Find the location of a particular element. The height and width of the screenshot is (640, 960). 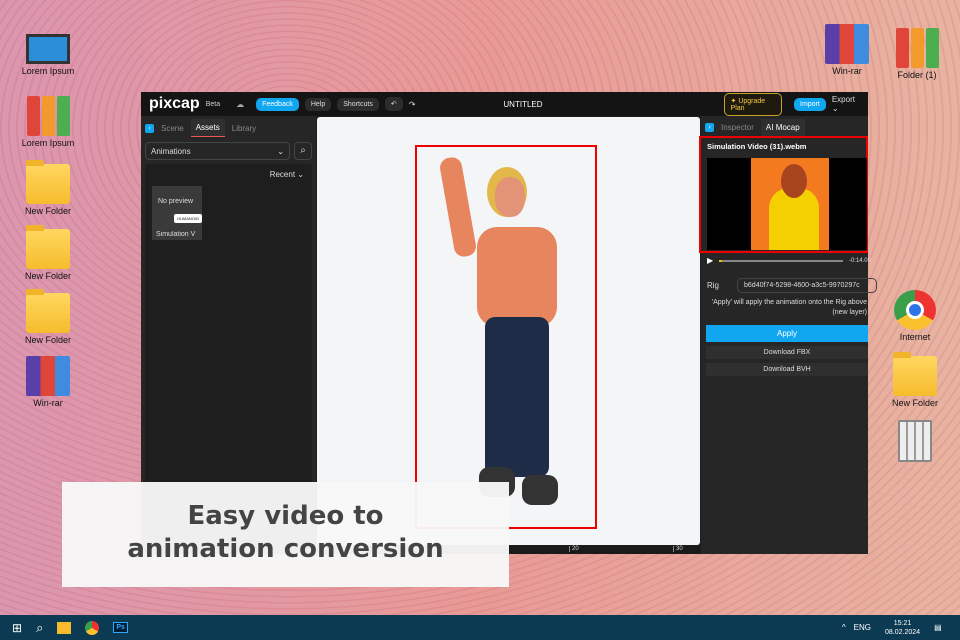

clock-date: 08.02.2024 is located at coordinates (903, 632).